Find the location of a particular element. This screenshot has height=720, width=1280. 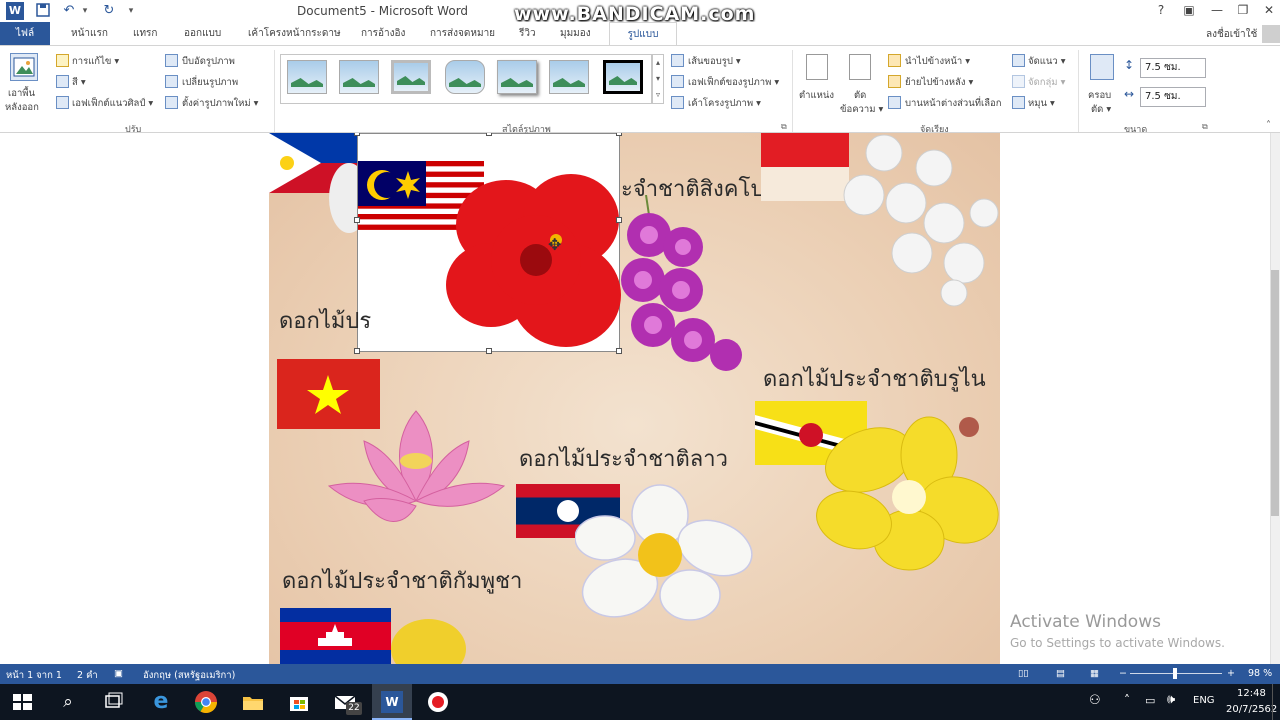

group-objects-icon is located at coordinates (1018, 81).